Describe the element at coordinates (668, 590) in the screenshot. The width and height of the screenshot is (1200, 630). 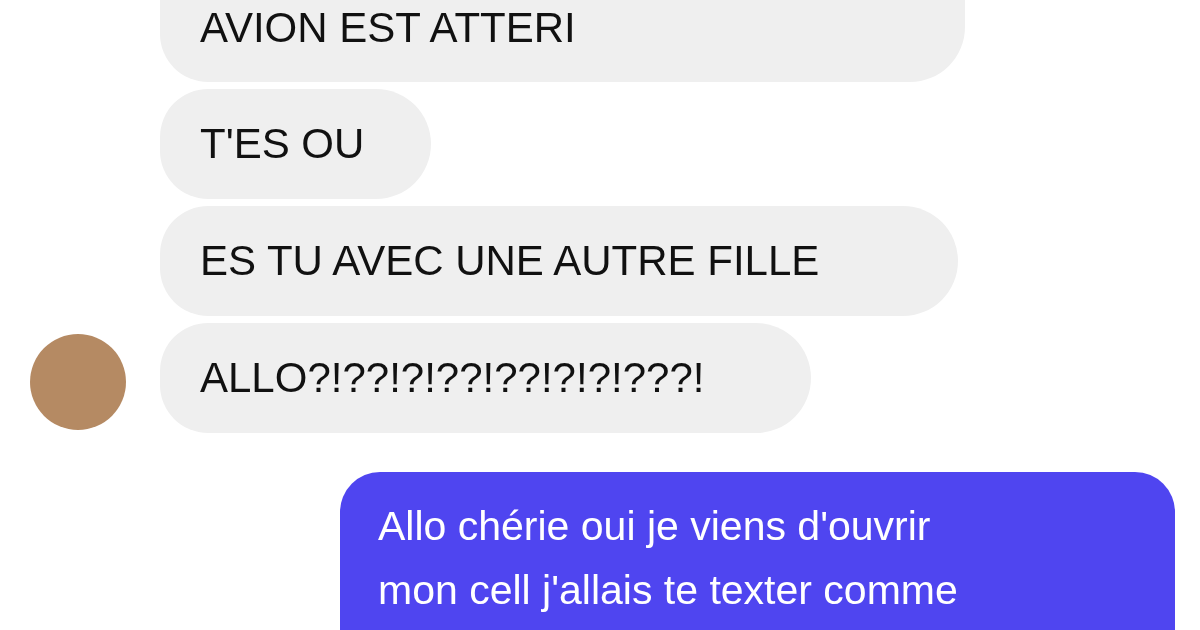
I see `message-text-line: mon cell j'allais te texter comme` at that location.